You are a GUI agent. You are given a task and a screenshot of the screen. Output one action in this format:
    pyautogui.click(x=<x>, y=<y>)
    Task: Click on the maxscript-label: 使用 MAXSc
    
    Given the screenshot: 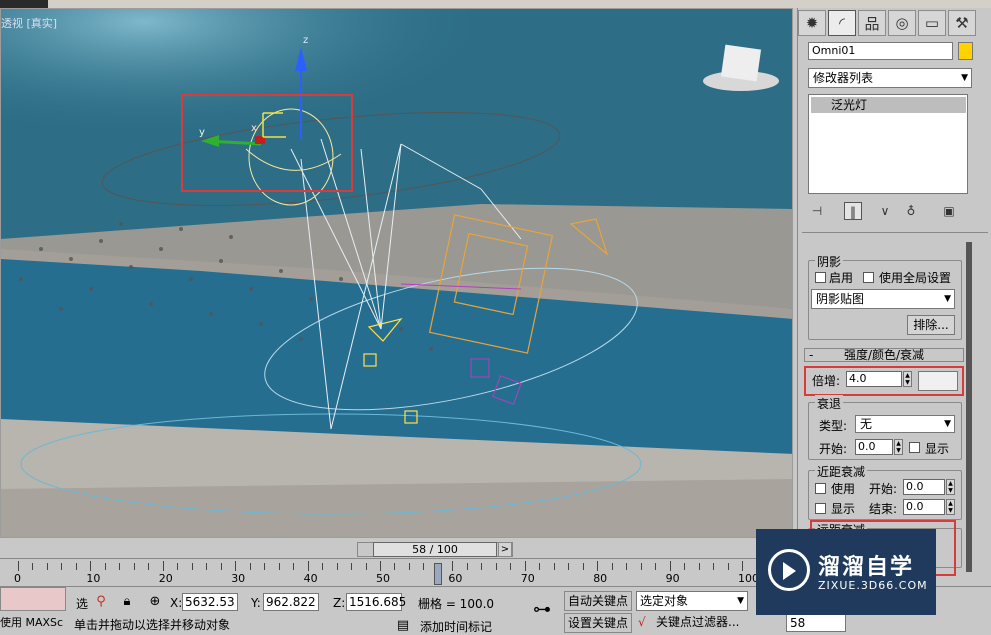 What is the action you would take?
    pyautogui.click(x=31, y=622)
    